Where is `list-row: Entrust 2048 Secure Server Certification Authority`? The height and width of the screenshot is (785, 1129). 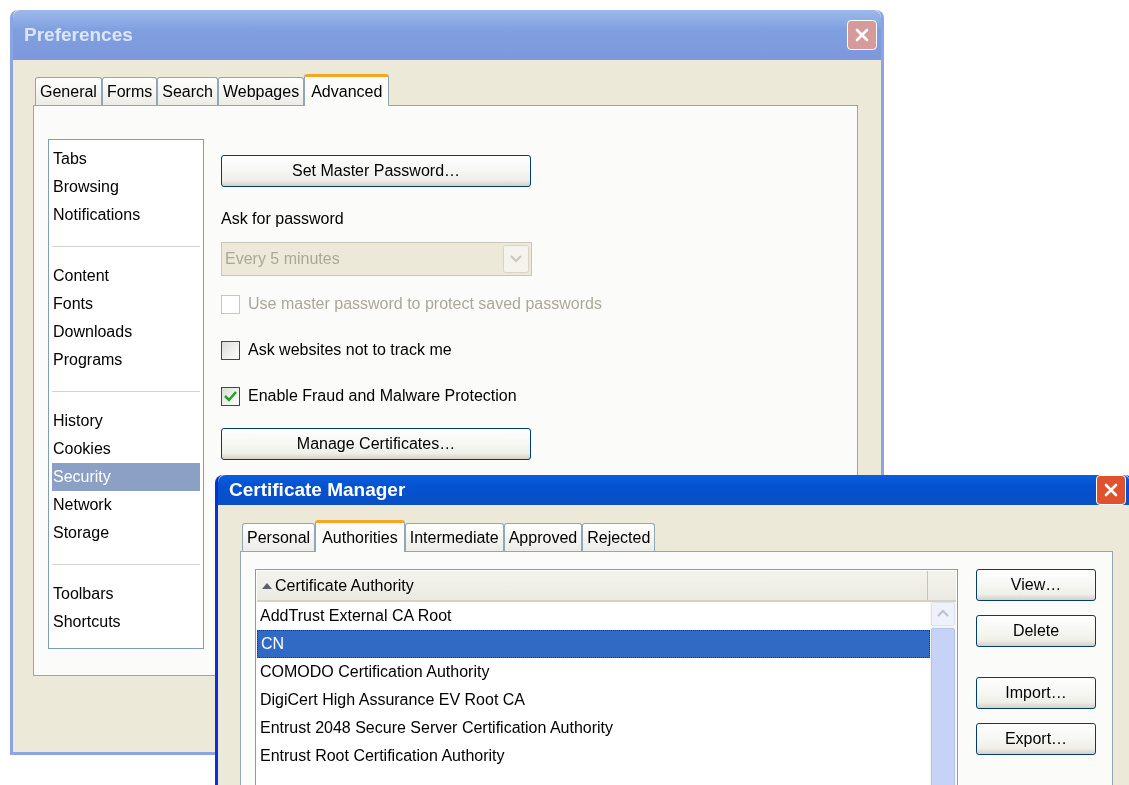 list-row: Entrust 2048 Secure Server Certification Authority is located at coordinates (593, 728).